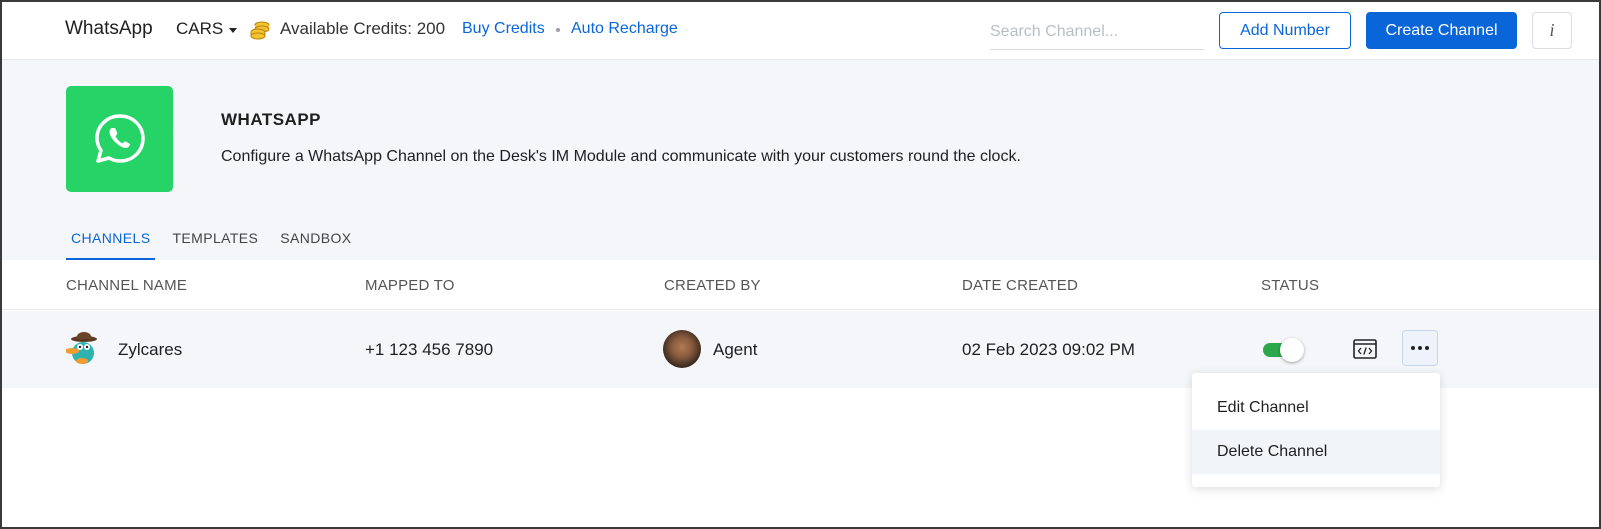 The image size is (1601, 529). What do you see at coordinates (429, 349) in the screenshot?
I see `mapped-to-number: +1 123 456 7890` at bounding box center [429, 349].